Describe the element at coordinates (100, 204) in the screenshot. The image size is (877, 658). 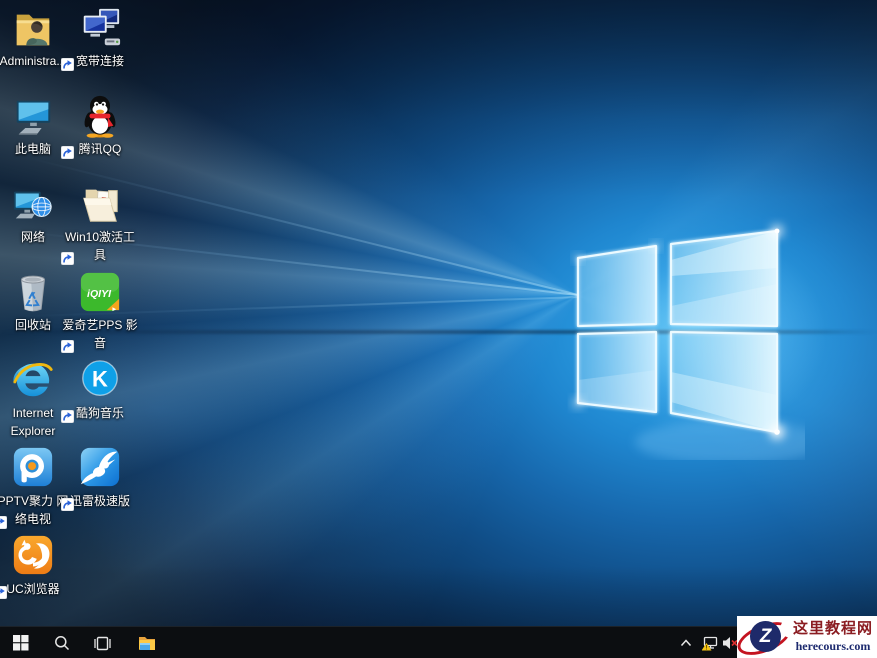
I see `open-folder-icon` at that location.